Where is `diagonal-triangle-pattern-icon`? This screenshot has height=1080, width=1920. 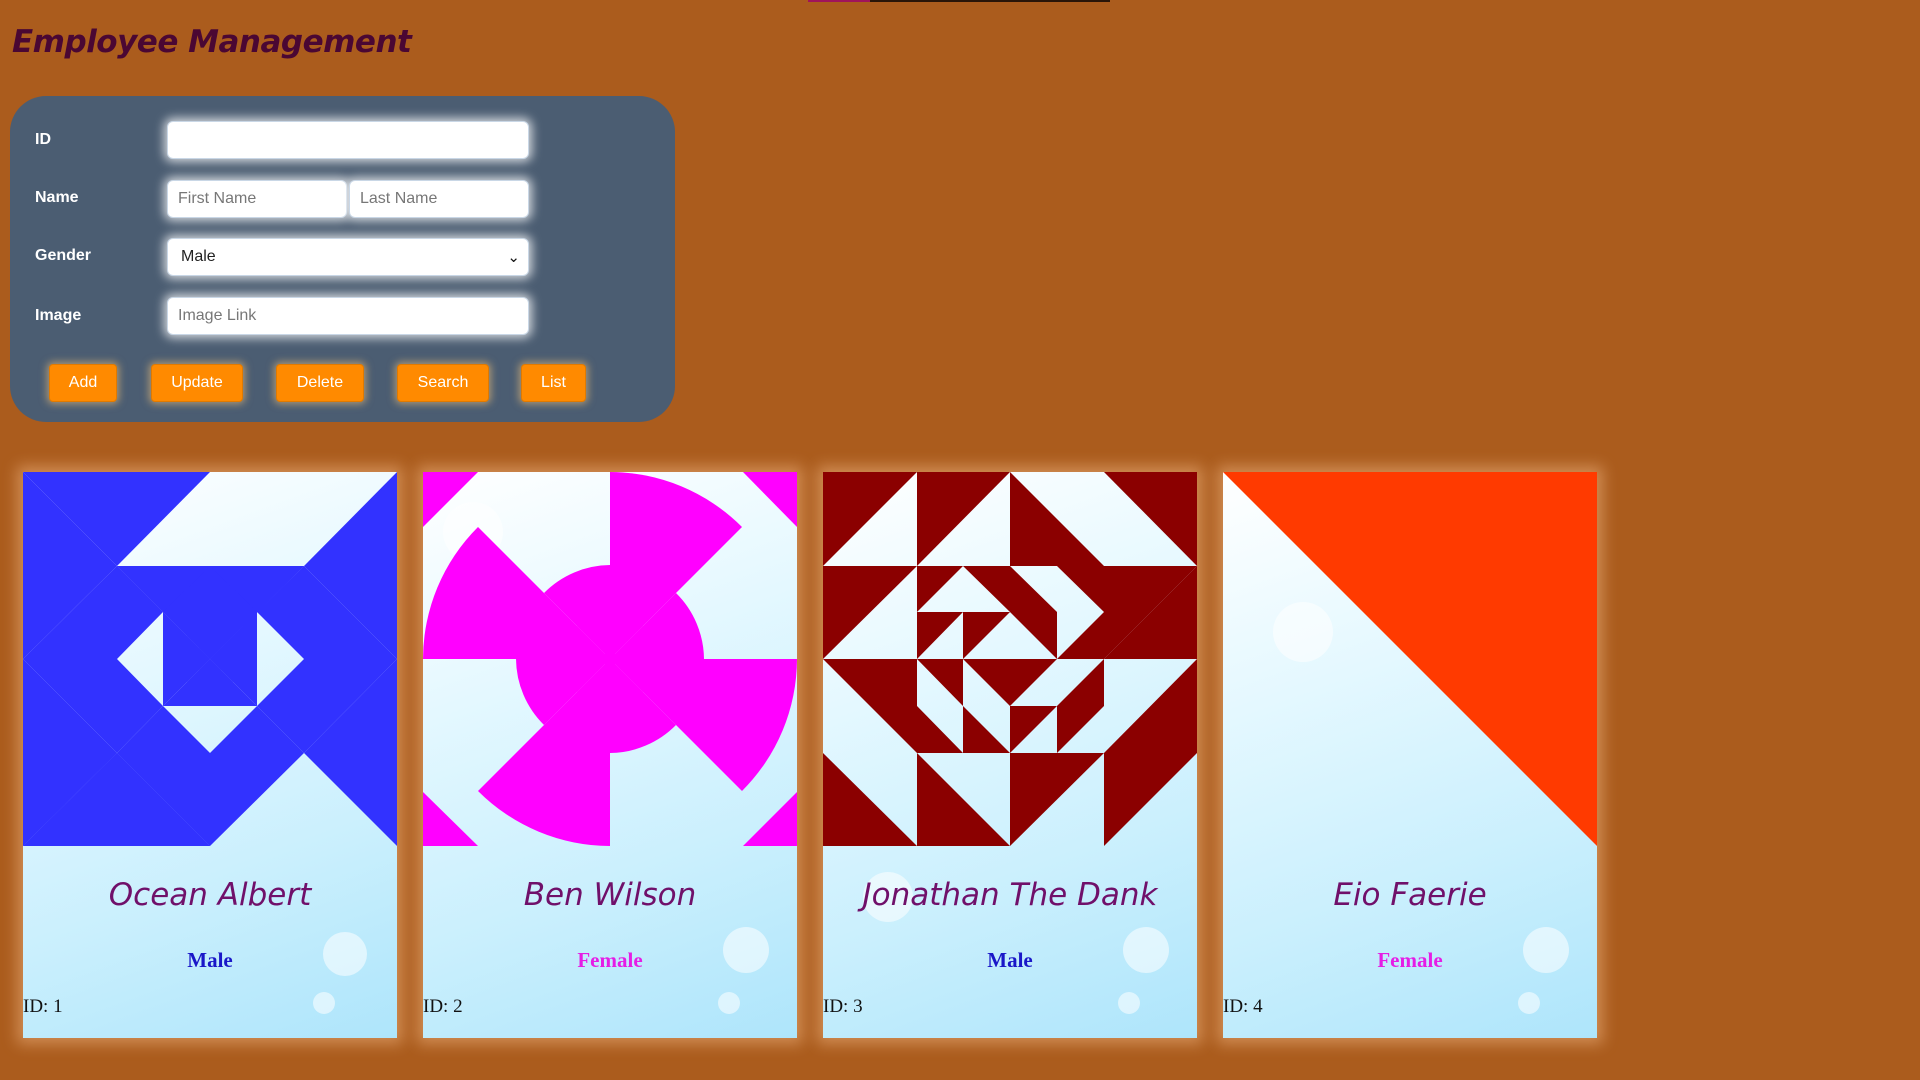 diagonal-triangle-pattern-icon is located at coordinates (1410, 659).